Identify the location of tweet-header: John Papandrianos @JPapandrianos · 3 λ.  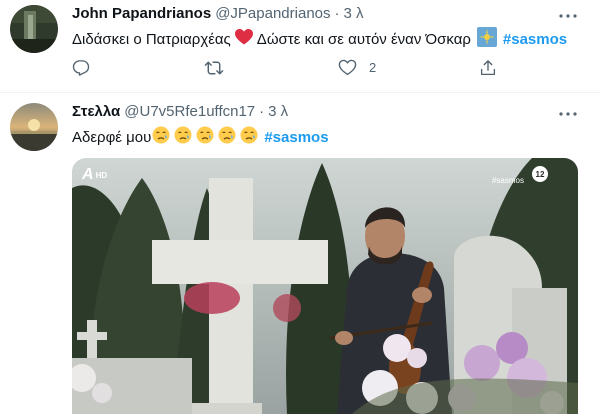
(218, 14).